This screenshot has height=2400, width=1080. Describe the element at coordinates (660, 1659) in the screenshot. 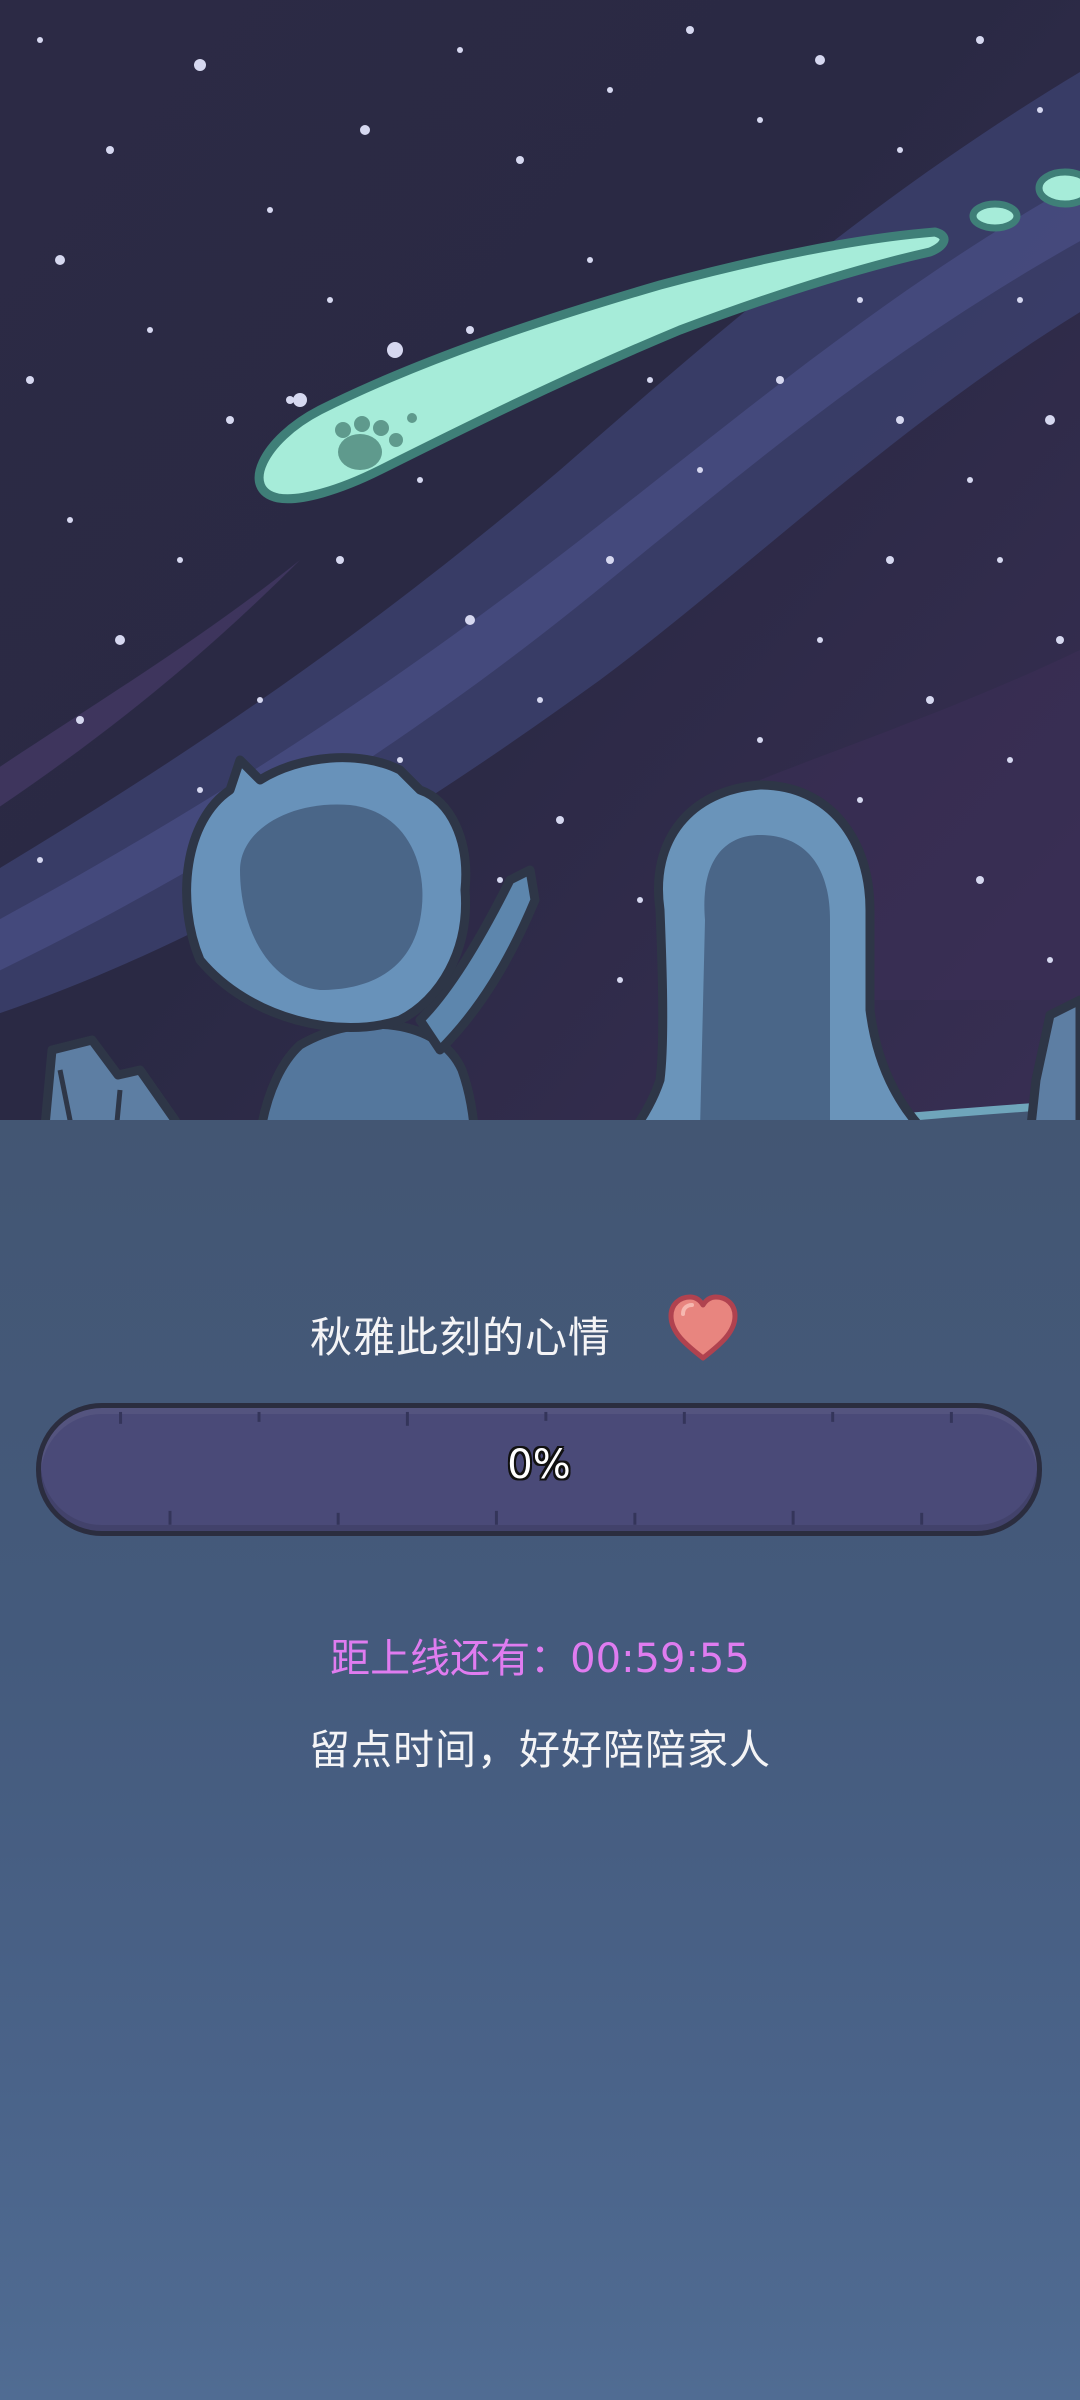

I see `countdown-time: 00:59:55` at that location.